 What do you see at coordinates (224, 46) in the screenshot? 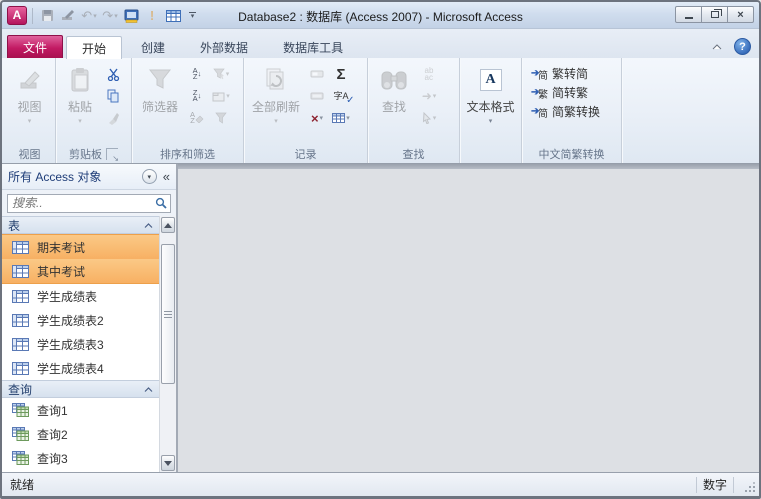
I see `tab-external-data: 外部数据` at bounding box center [224, 46].